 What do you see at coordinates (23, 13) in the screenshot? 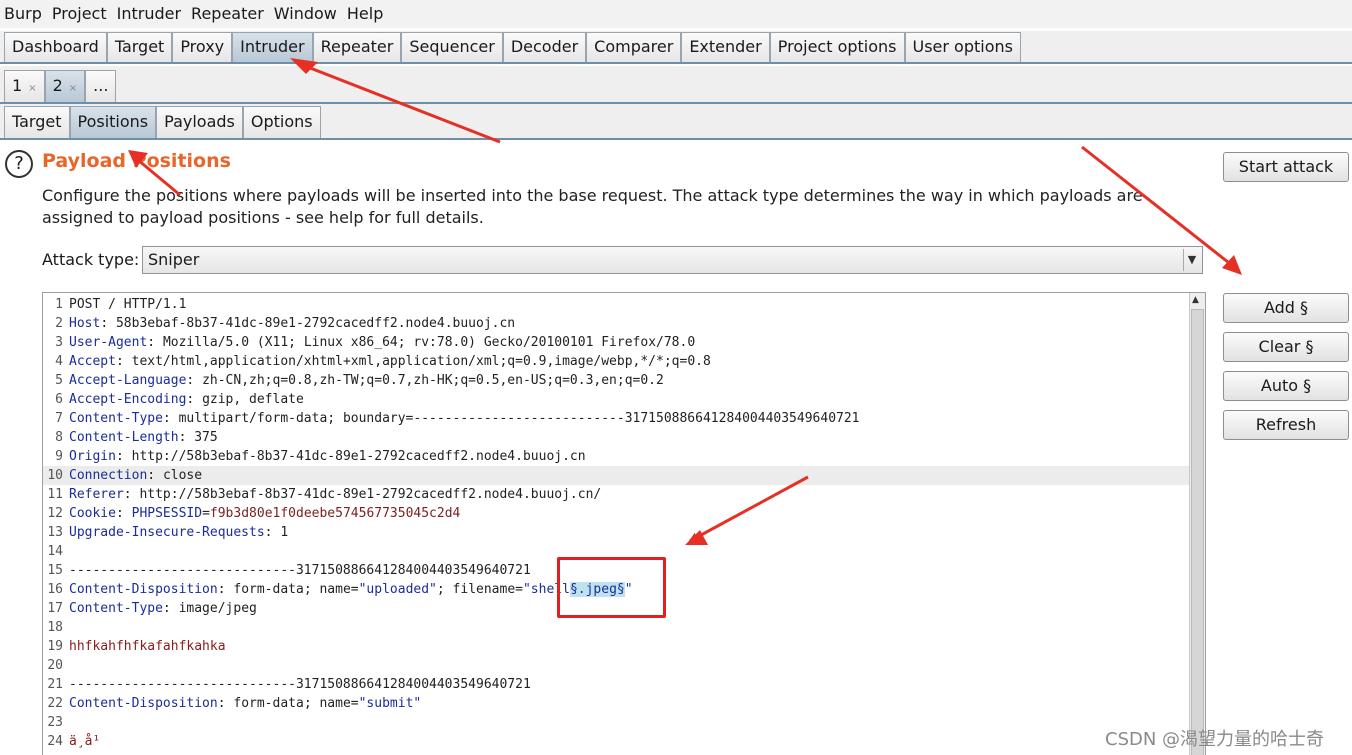
I see `menu-burp: Burp` at bounding box center [23, 13].